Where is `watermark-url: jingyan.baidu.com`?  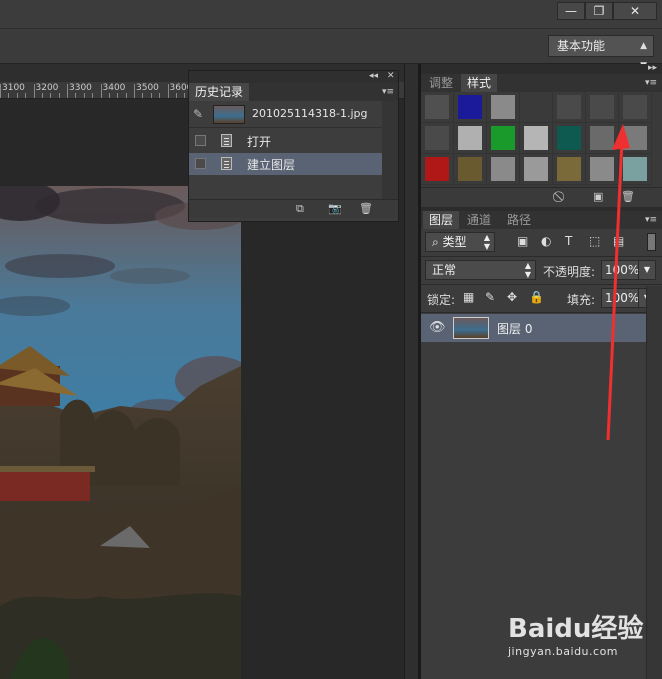 watermark-url: jingyan.baidu.com is located at coordinates (563, 651).